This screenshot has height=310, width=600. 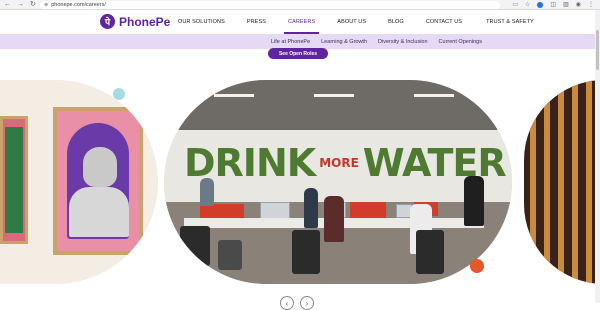 What do you see at coordinates (515, 5) in the screenshot?
I see `install-icon: ▭` at bounding box center [515, 5].